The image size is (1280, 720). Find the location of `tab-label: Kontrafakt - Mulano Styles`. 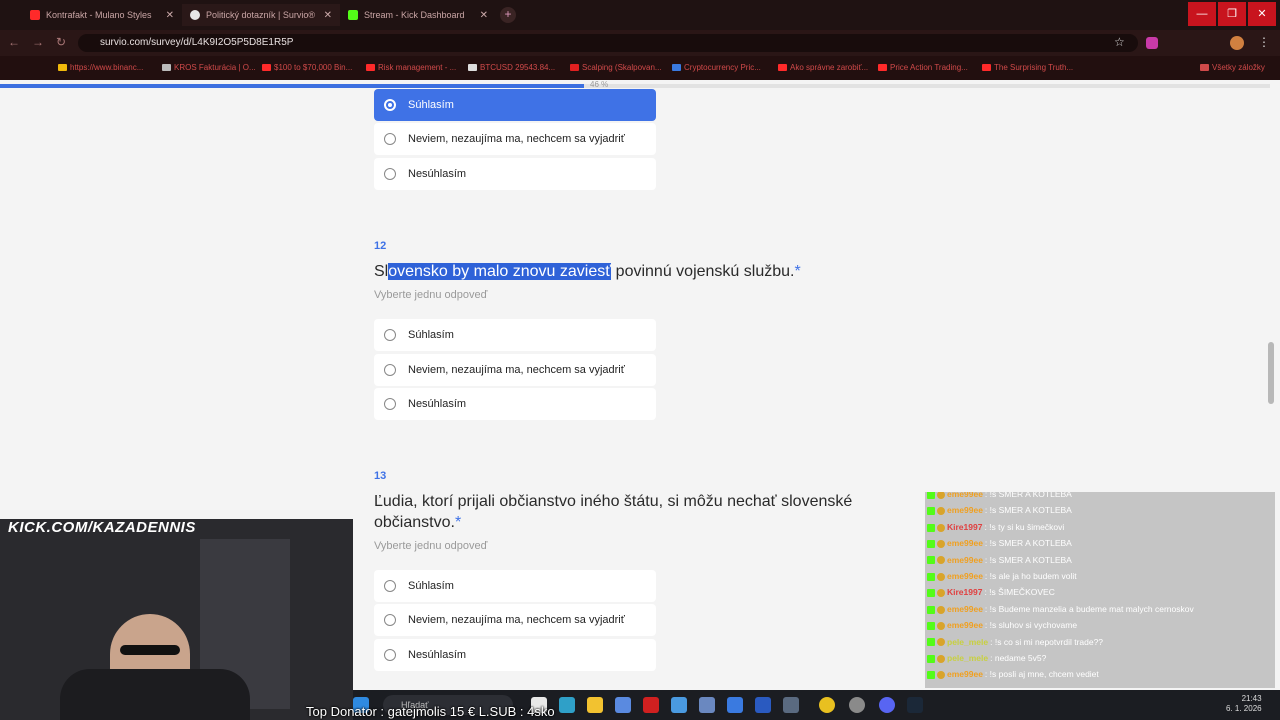

tab-label: Kontrafakt - Mulano Styles is located at coordinates (99, 15).